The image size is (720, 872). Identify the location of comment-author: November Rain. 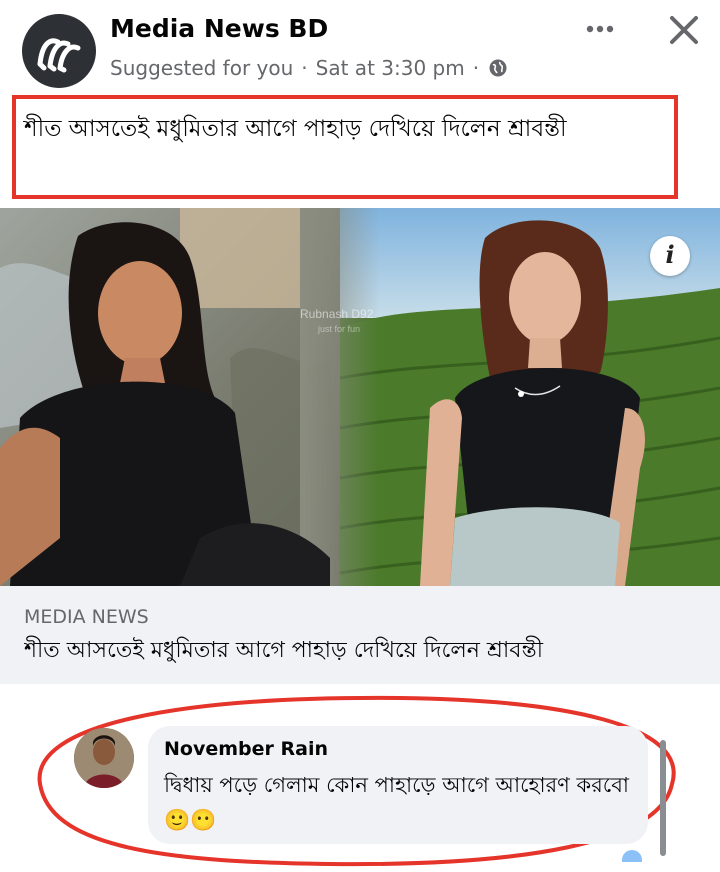
(246, 749).